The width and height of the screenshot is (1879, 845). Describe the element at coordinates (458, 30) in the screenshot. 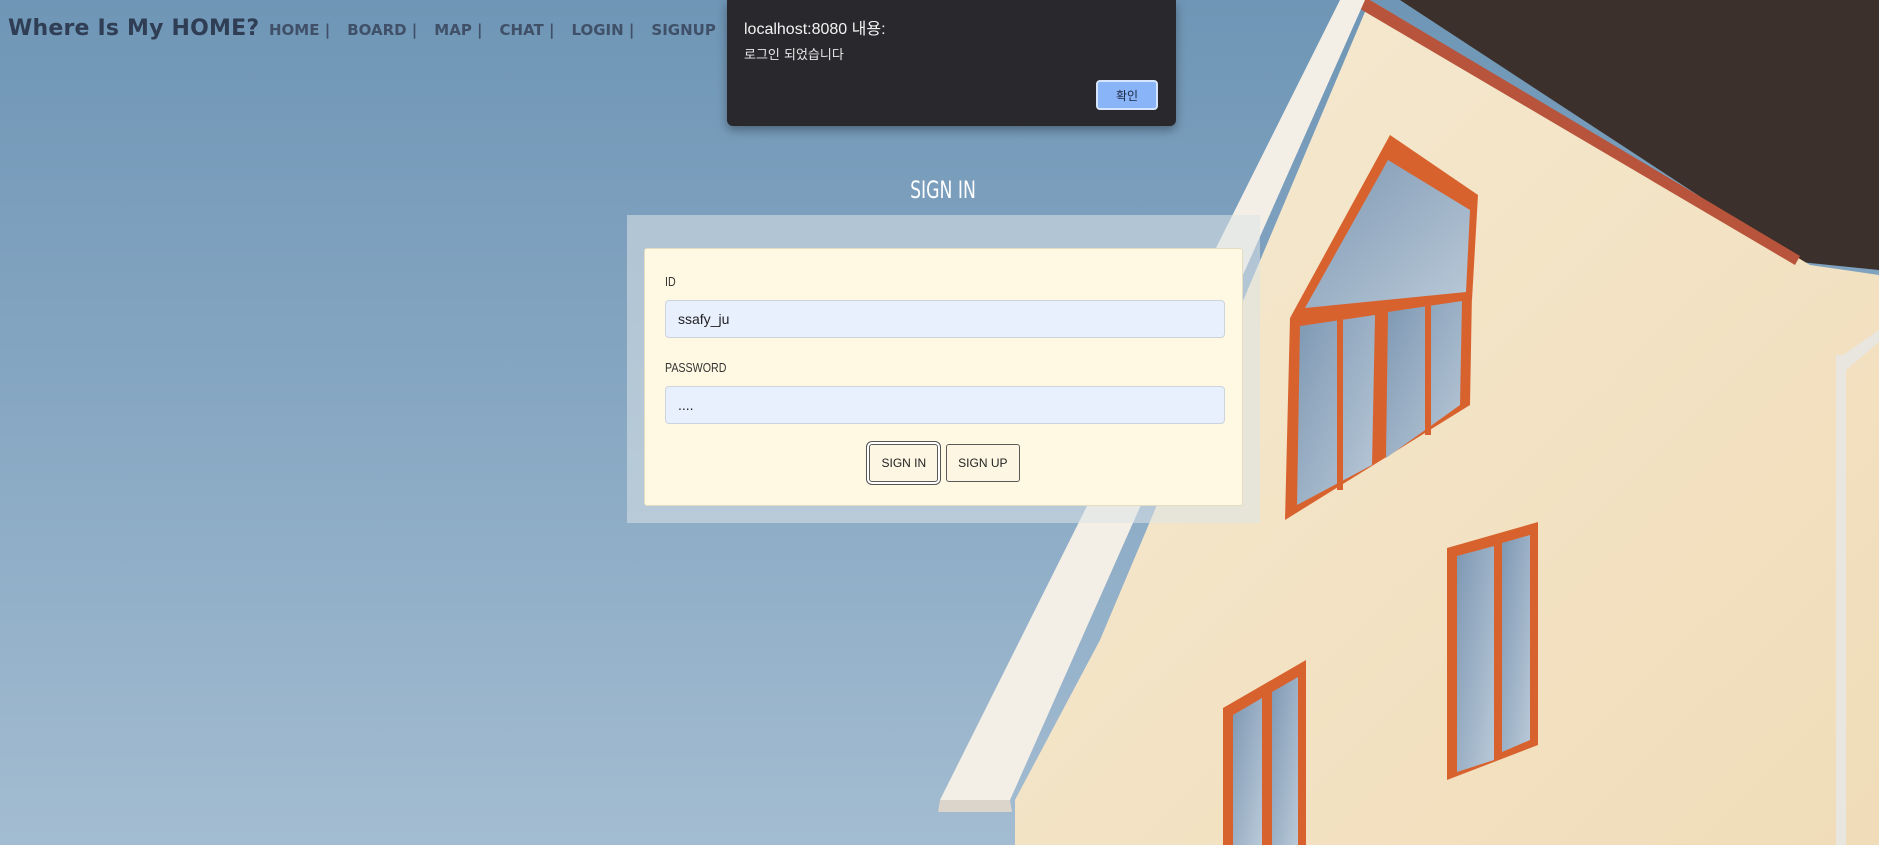

I see `nav-link-map: MAP |` at that location.